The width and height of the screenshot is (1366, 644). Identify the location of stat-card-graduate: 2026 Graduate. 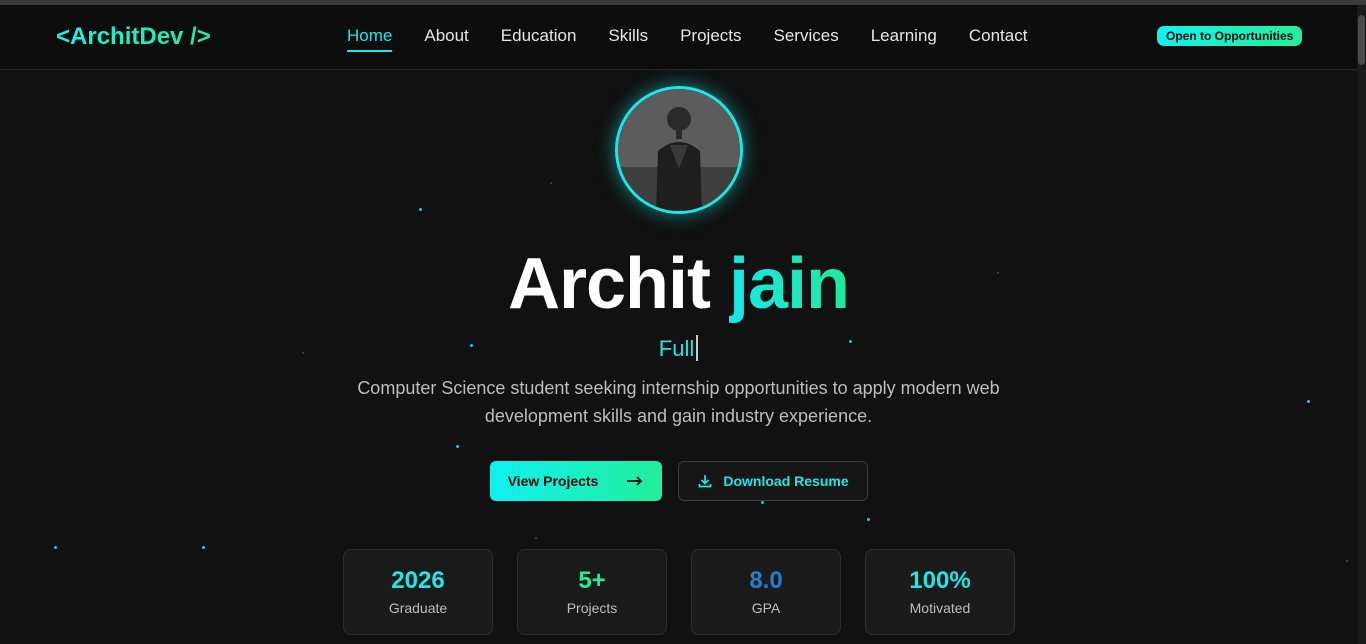
(418, 592).